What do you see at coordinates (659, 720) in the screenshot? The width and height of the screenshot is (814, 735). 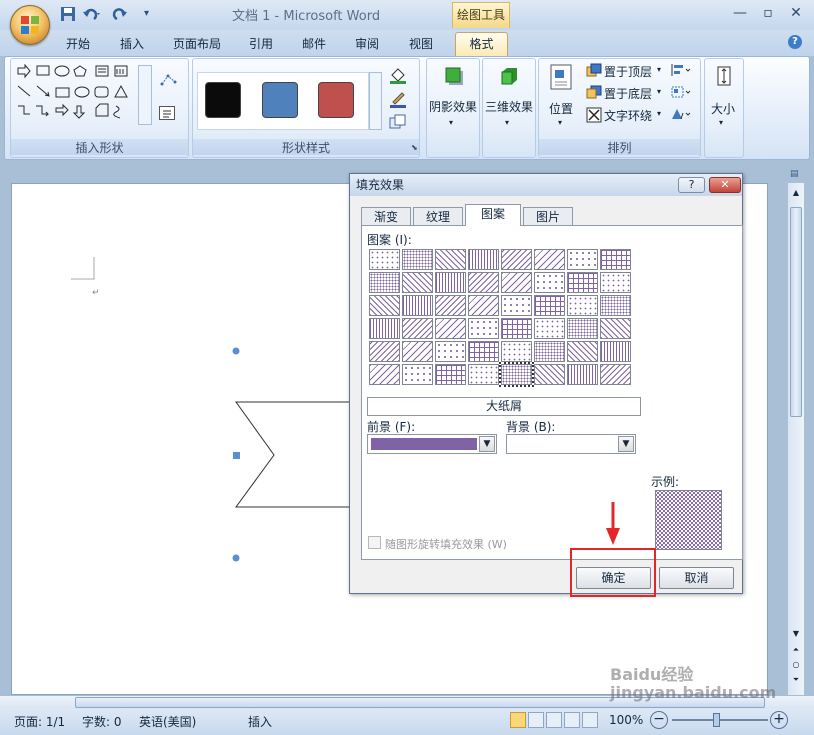 I see `zoom-out-icon: −` at bounding box center [659, 720].